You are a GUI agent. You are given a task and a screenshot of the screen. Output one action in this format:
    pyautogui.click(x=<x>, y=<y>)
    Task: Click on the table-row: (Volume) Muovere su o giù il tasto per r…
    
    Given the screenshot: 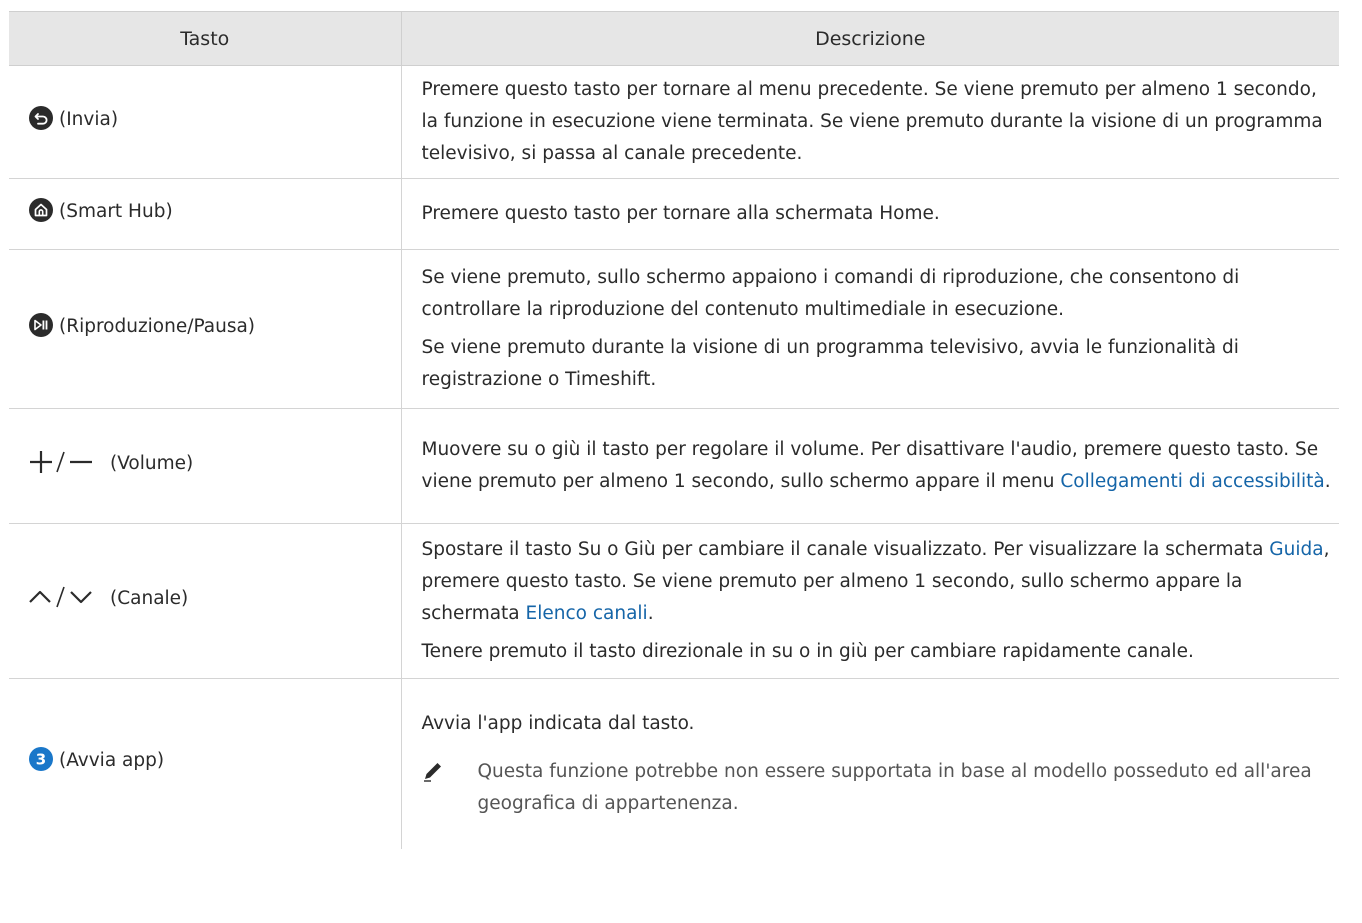 What is the action you would take?
    pyautogui.click(x=674, y=466)
    